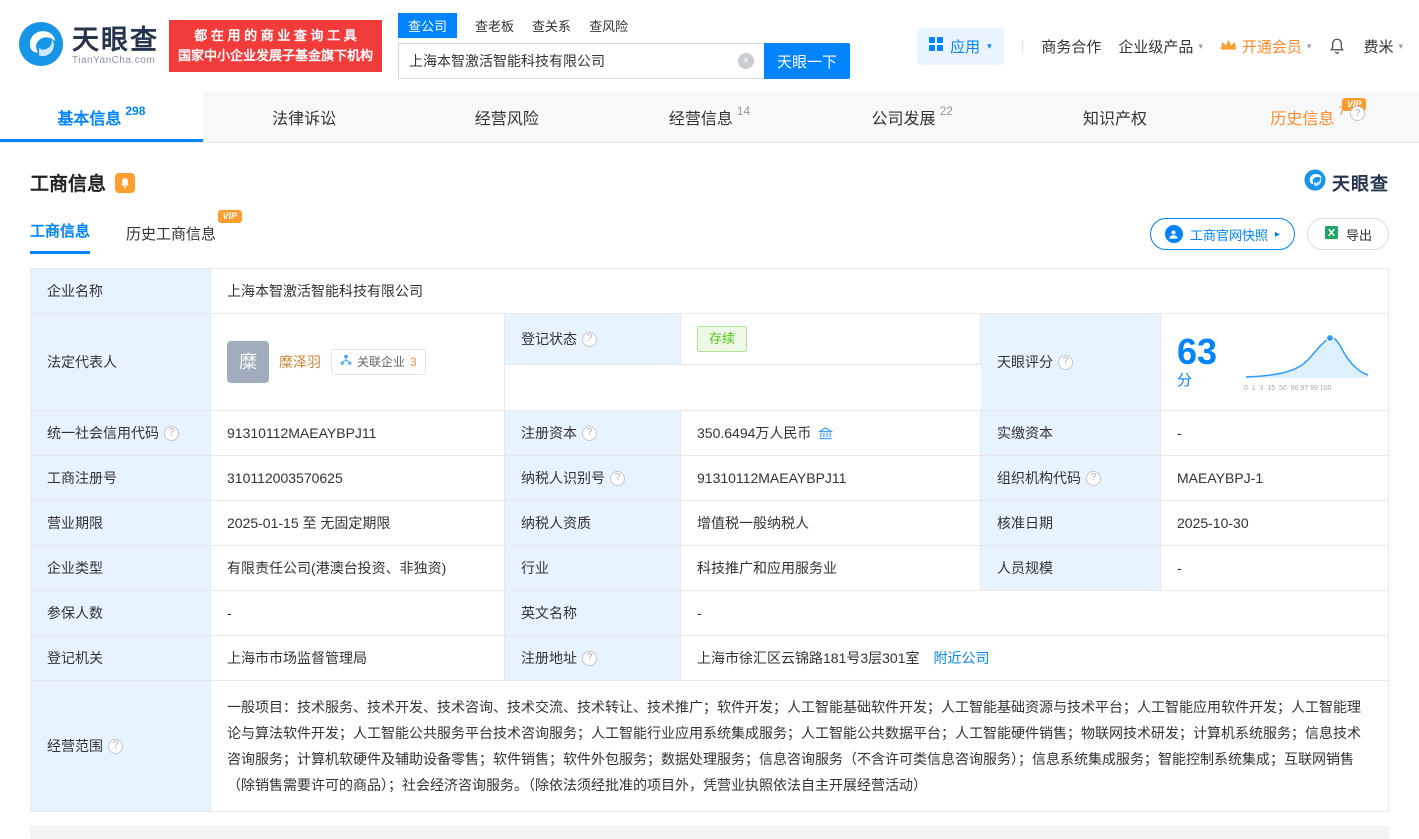 Image resolution: width=1419 pixels, height=839 pixels. I want to click on search-tab-company: 查公司, so click(428, 25).